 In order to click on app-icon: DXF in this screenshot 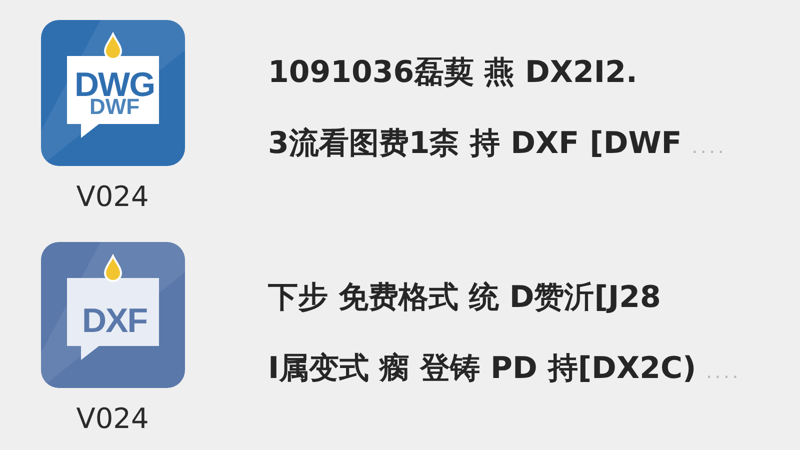, I will do `click(112, 315)`.